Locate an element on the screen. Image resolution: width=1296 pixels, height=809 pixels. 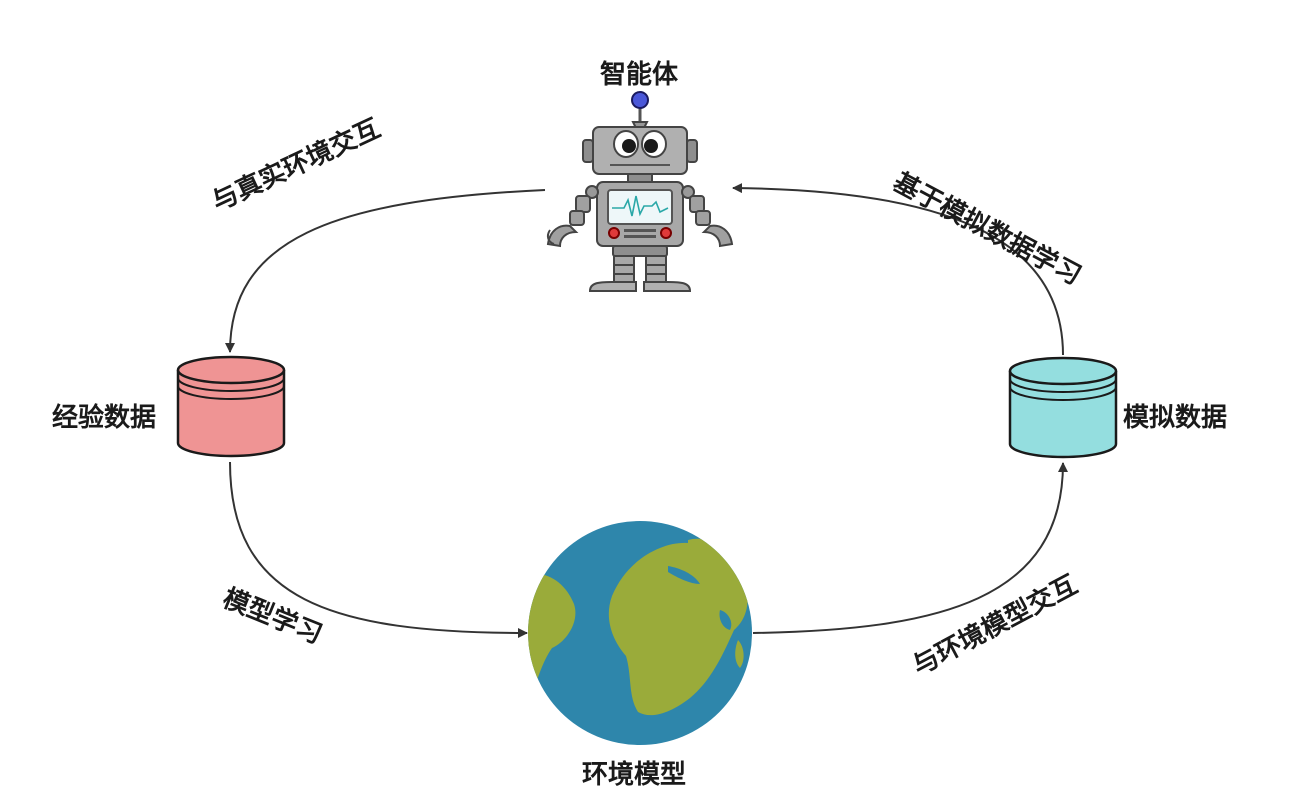
edge-sim-data-learning is located at coordinates (898, 269).